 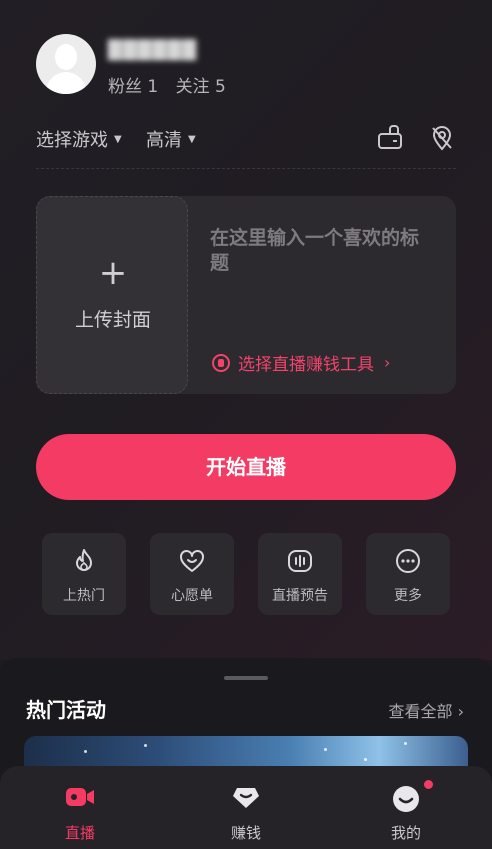 I want to click on avatar-head-shape, so click(x=66, y=57).